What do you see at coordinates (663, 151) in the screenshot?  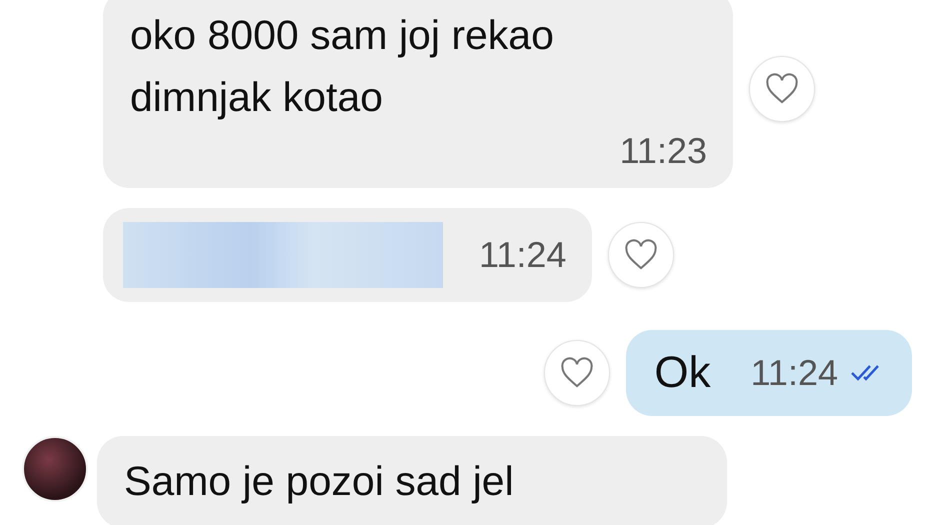 I see `message-time: 11:23` at bounding box center [663, 151].